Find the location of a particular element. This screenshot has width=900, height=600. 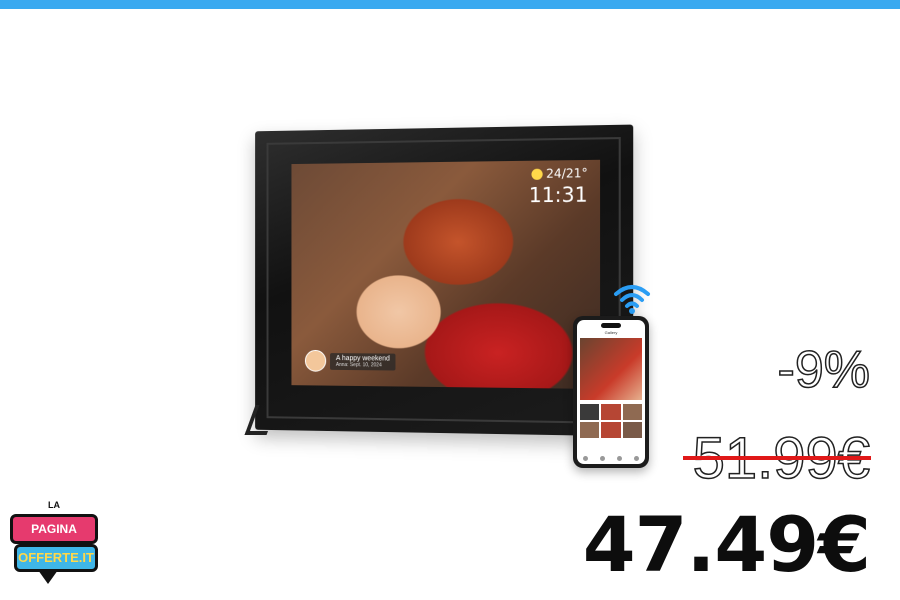

avatar is located at coordinates (315, 360).